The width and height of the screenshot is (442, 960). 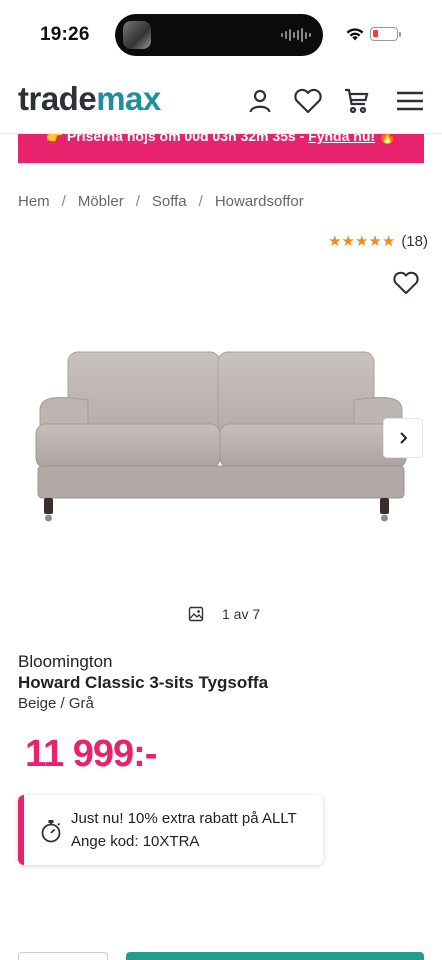 What do you see at coordinates (63, 956) in the screenshot?
I see `quantity-selector` at bounding box center [63, 956].